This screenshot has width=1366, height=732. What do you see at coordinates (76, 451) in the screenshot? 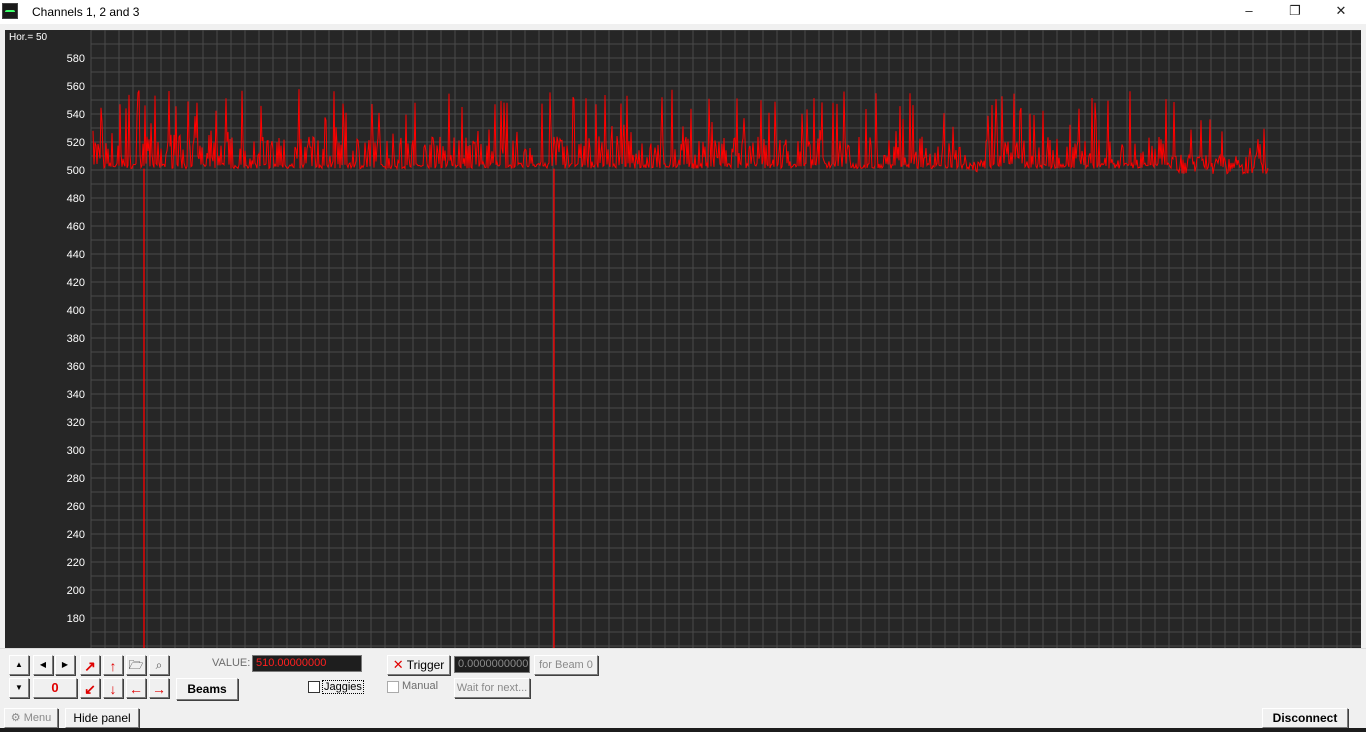
I see `y-tick-label: 300` at bounding box center [76, 451].